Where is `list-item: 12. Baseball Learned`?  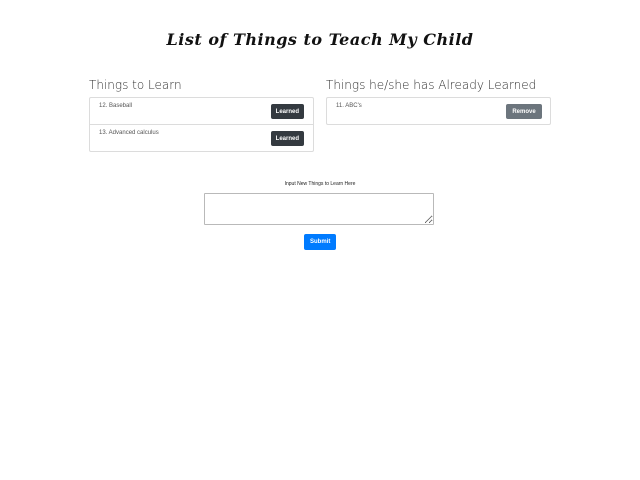
list-item: 12. Baseball Learned is located at coordinates (201, 111).